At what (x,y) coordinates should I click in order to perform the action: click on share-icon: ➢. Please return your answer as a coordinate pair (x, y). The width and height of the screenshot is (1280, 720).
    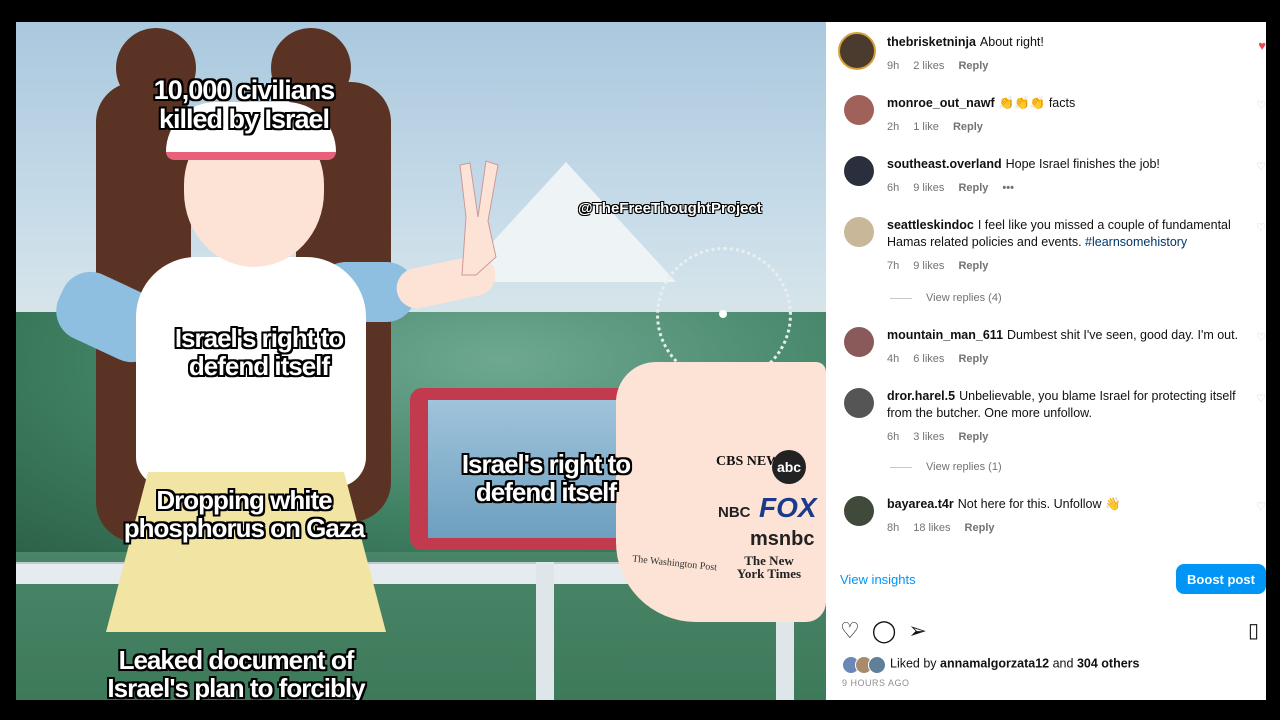
    Looking at the image, I should click on (917, 630).